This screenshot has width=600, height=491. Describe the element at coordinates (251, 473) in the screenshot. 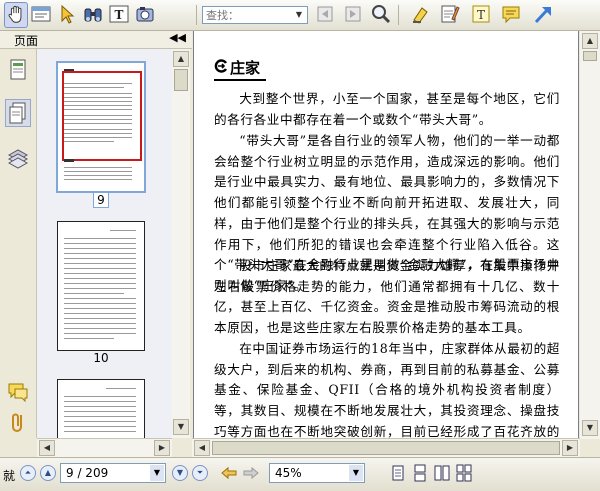

I see `go-forward-icon` at that location.